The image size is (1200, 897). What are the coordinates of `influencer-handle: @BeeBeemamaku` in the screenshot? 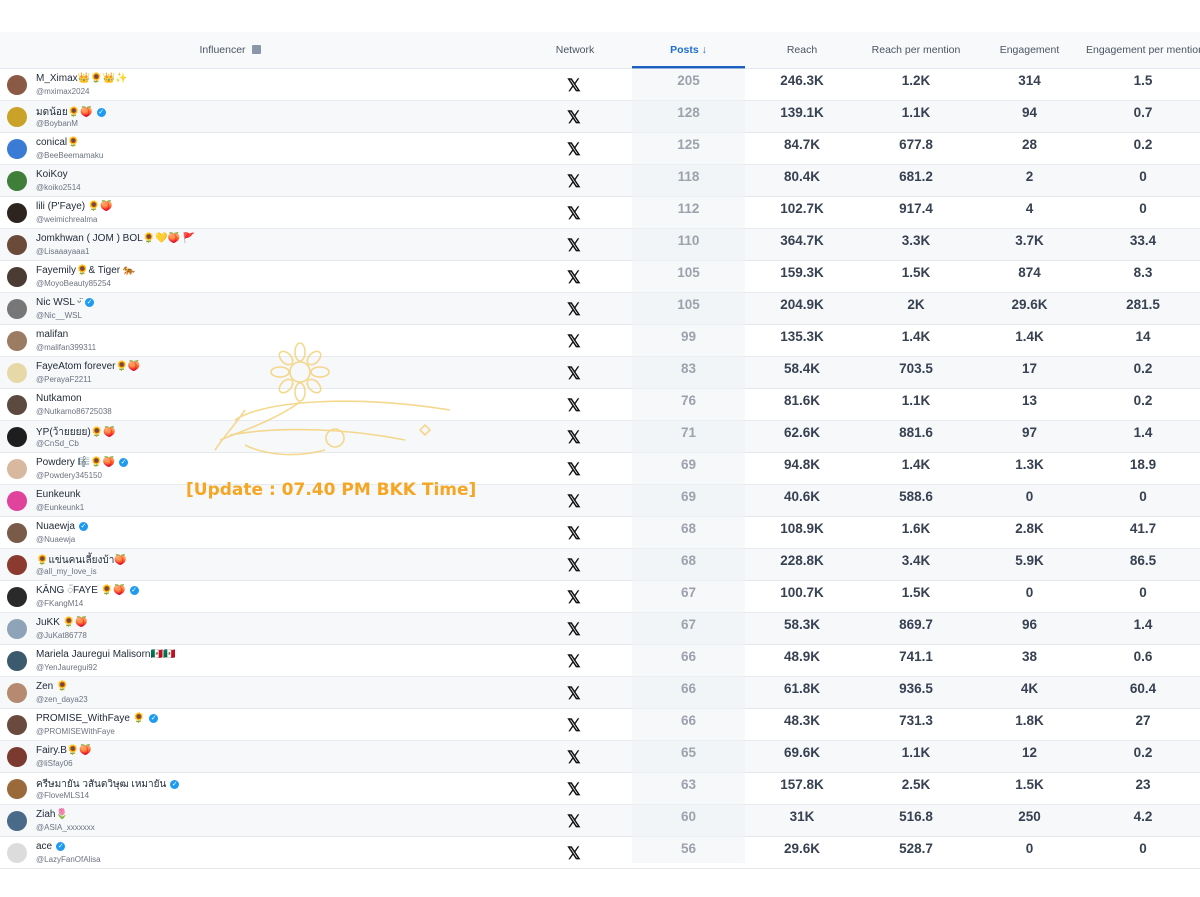 It's located at (69, 155).